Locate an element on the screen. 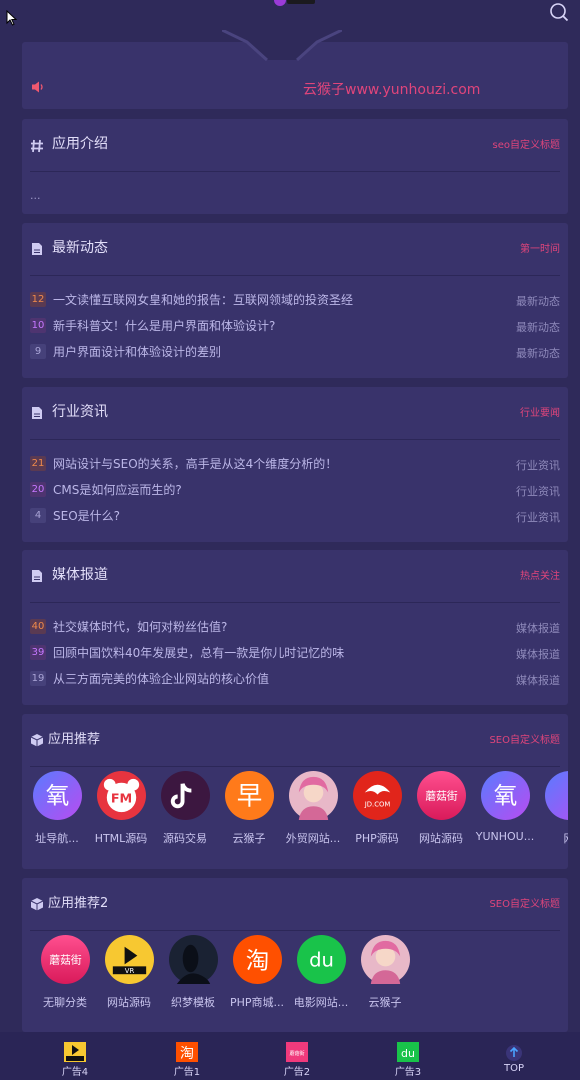 Image resolution: width=580 pixels, height=1080 pixels. vr-tab-icon is located at coordinates (75, 1052).